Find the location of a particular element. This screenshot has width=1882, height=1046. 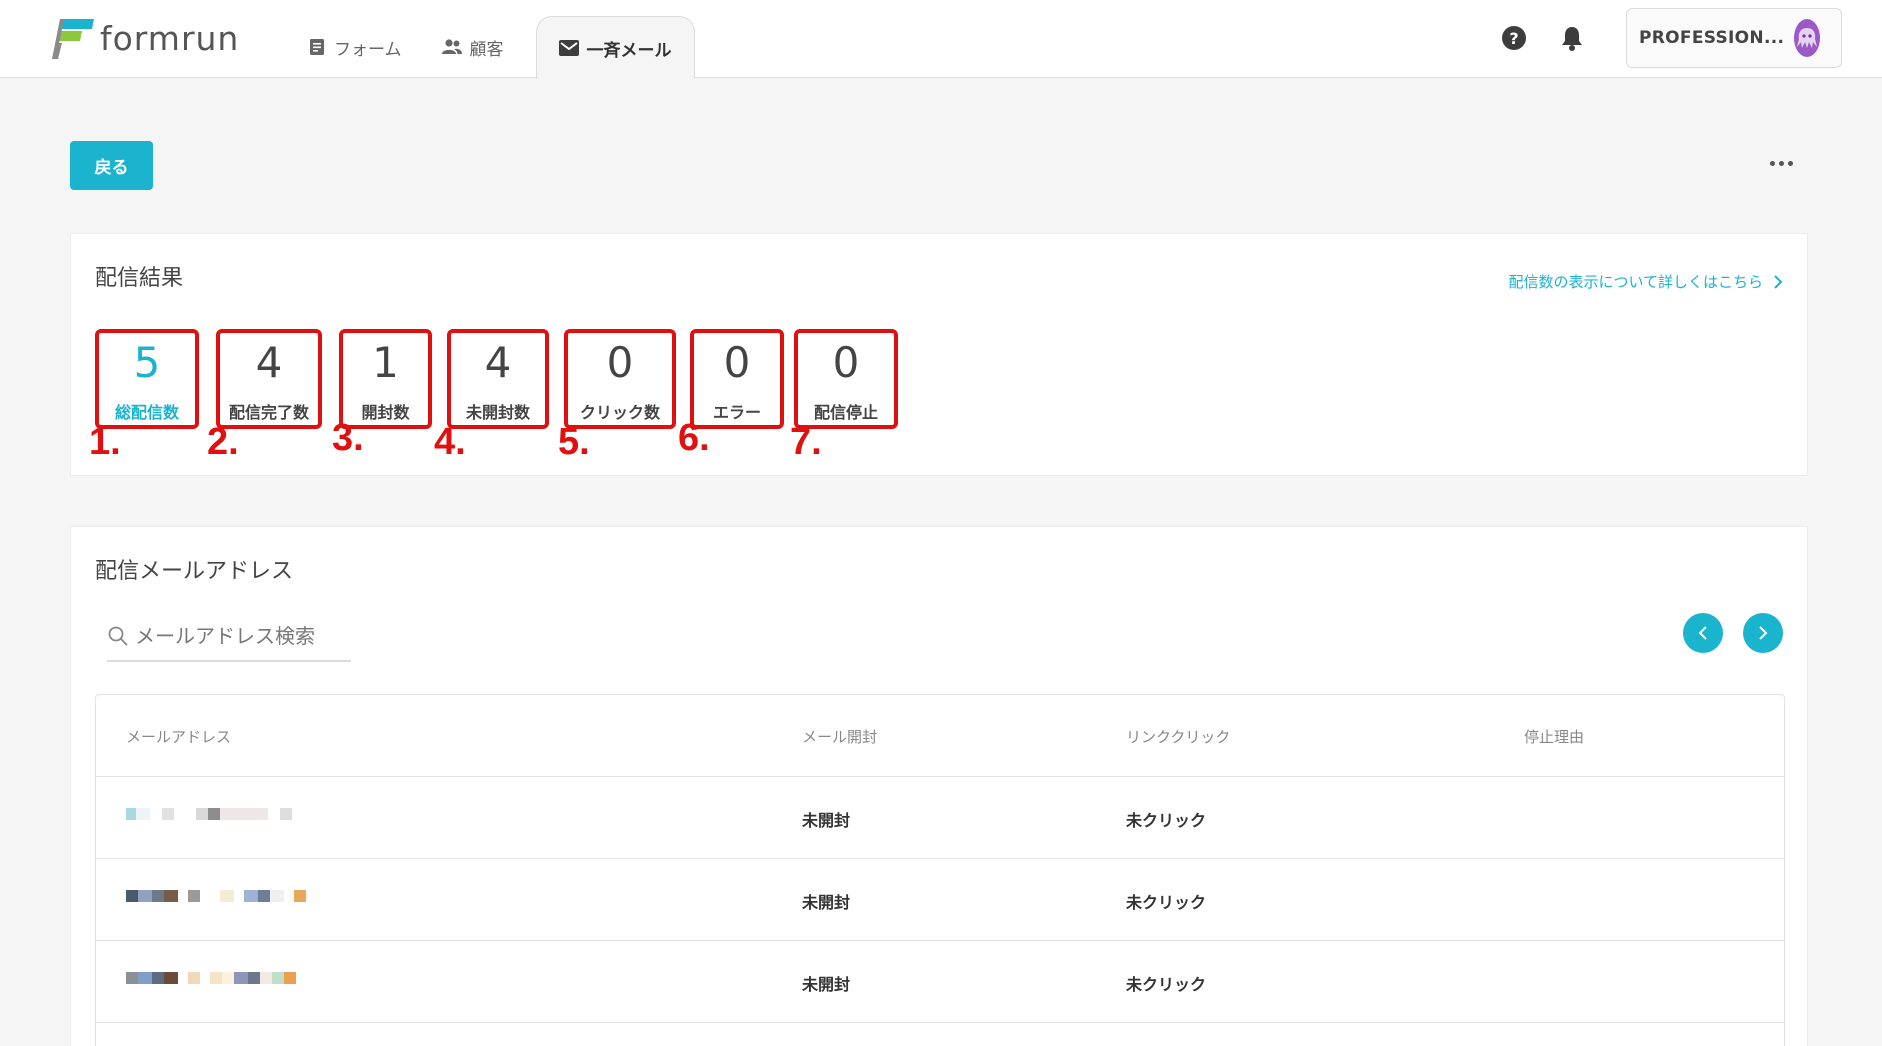

annotation-marker: 7. is located at coordinates (806, 442).